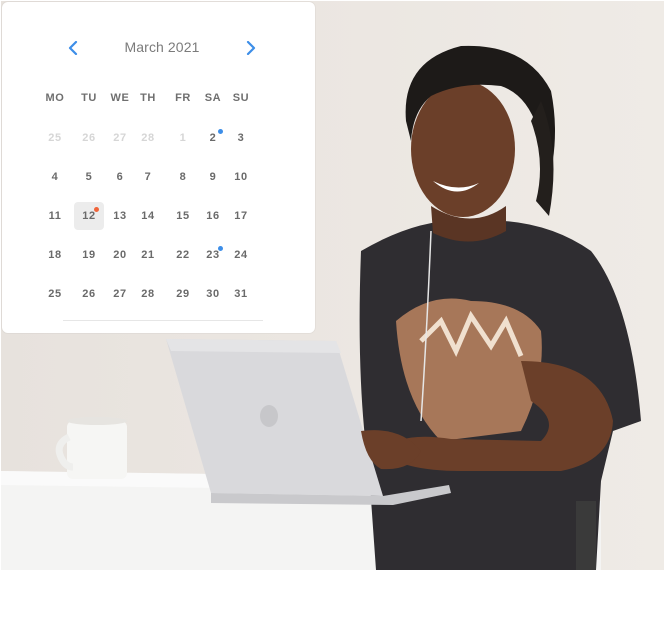 This screenshot has width=665, height=631. What do you see at coordinates (241, 98) in the screenshot?
I see `weekday-label: SU` at bounding box center [241, 98].